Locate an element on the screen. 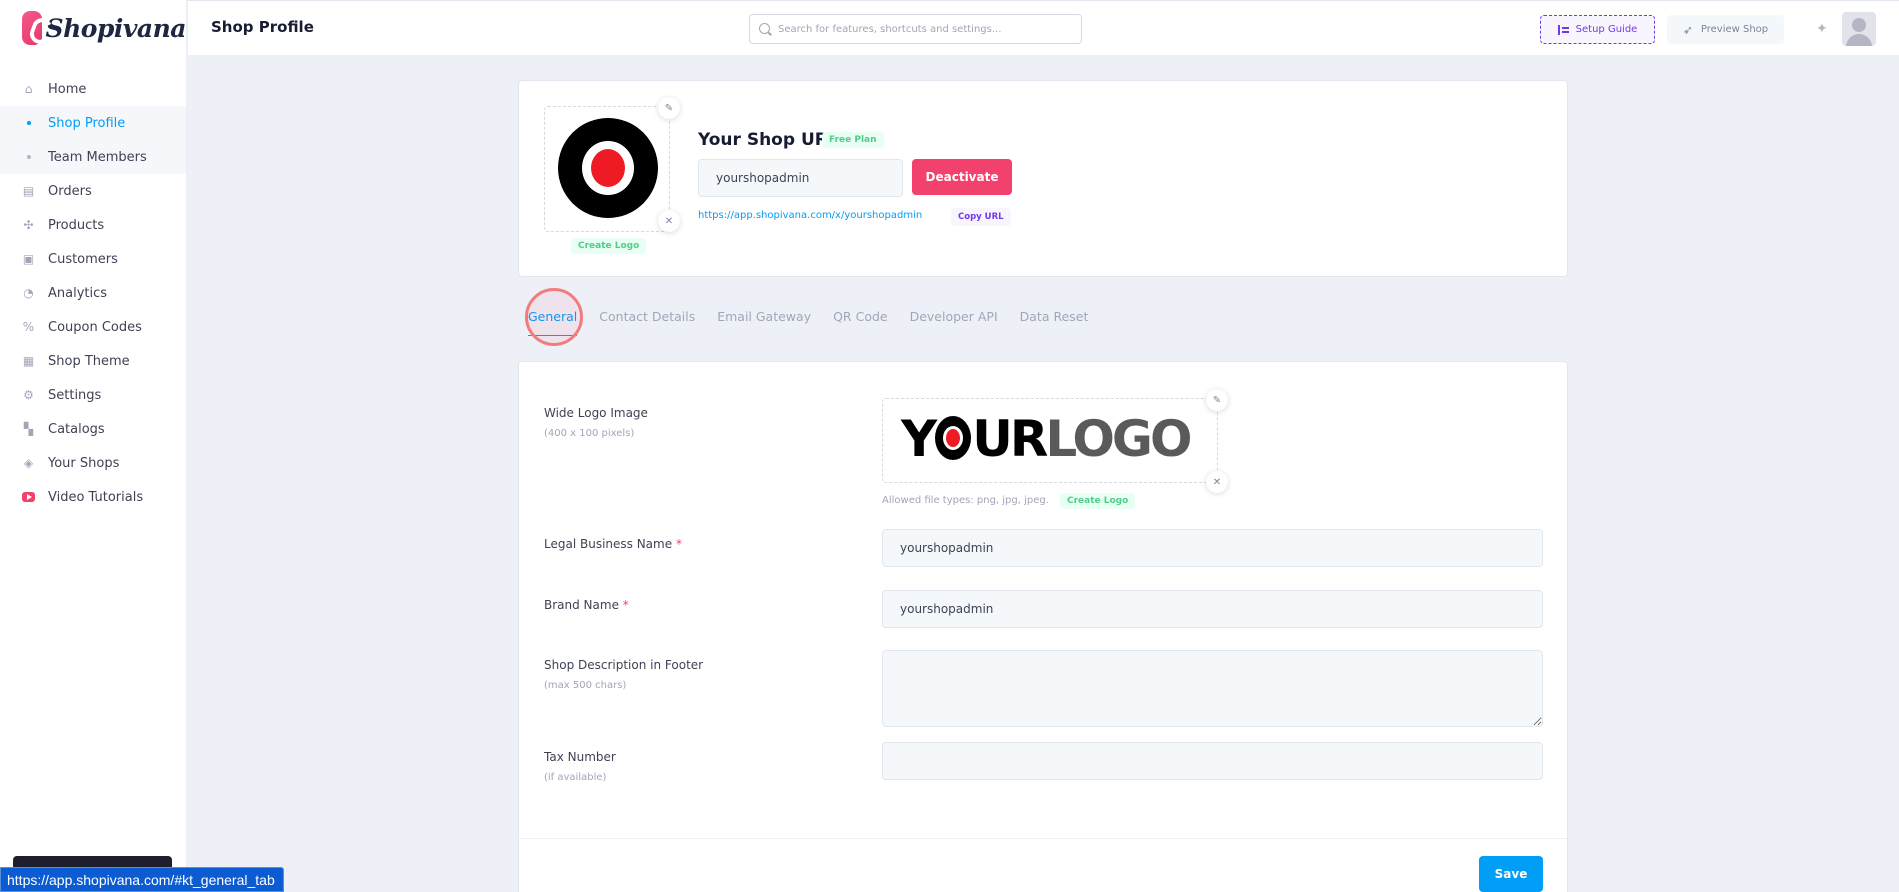 This screenshot has width=1899, height=892. wide-logo-text-part: UR is located at coordinates (1010, 439).